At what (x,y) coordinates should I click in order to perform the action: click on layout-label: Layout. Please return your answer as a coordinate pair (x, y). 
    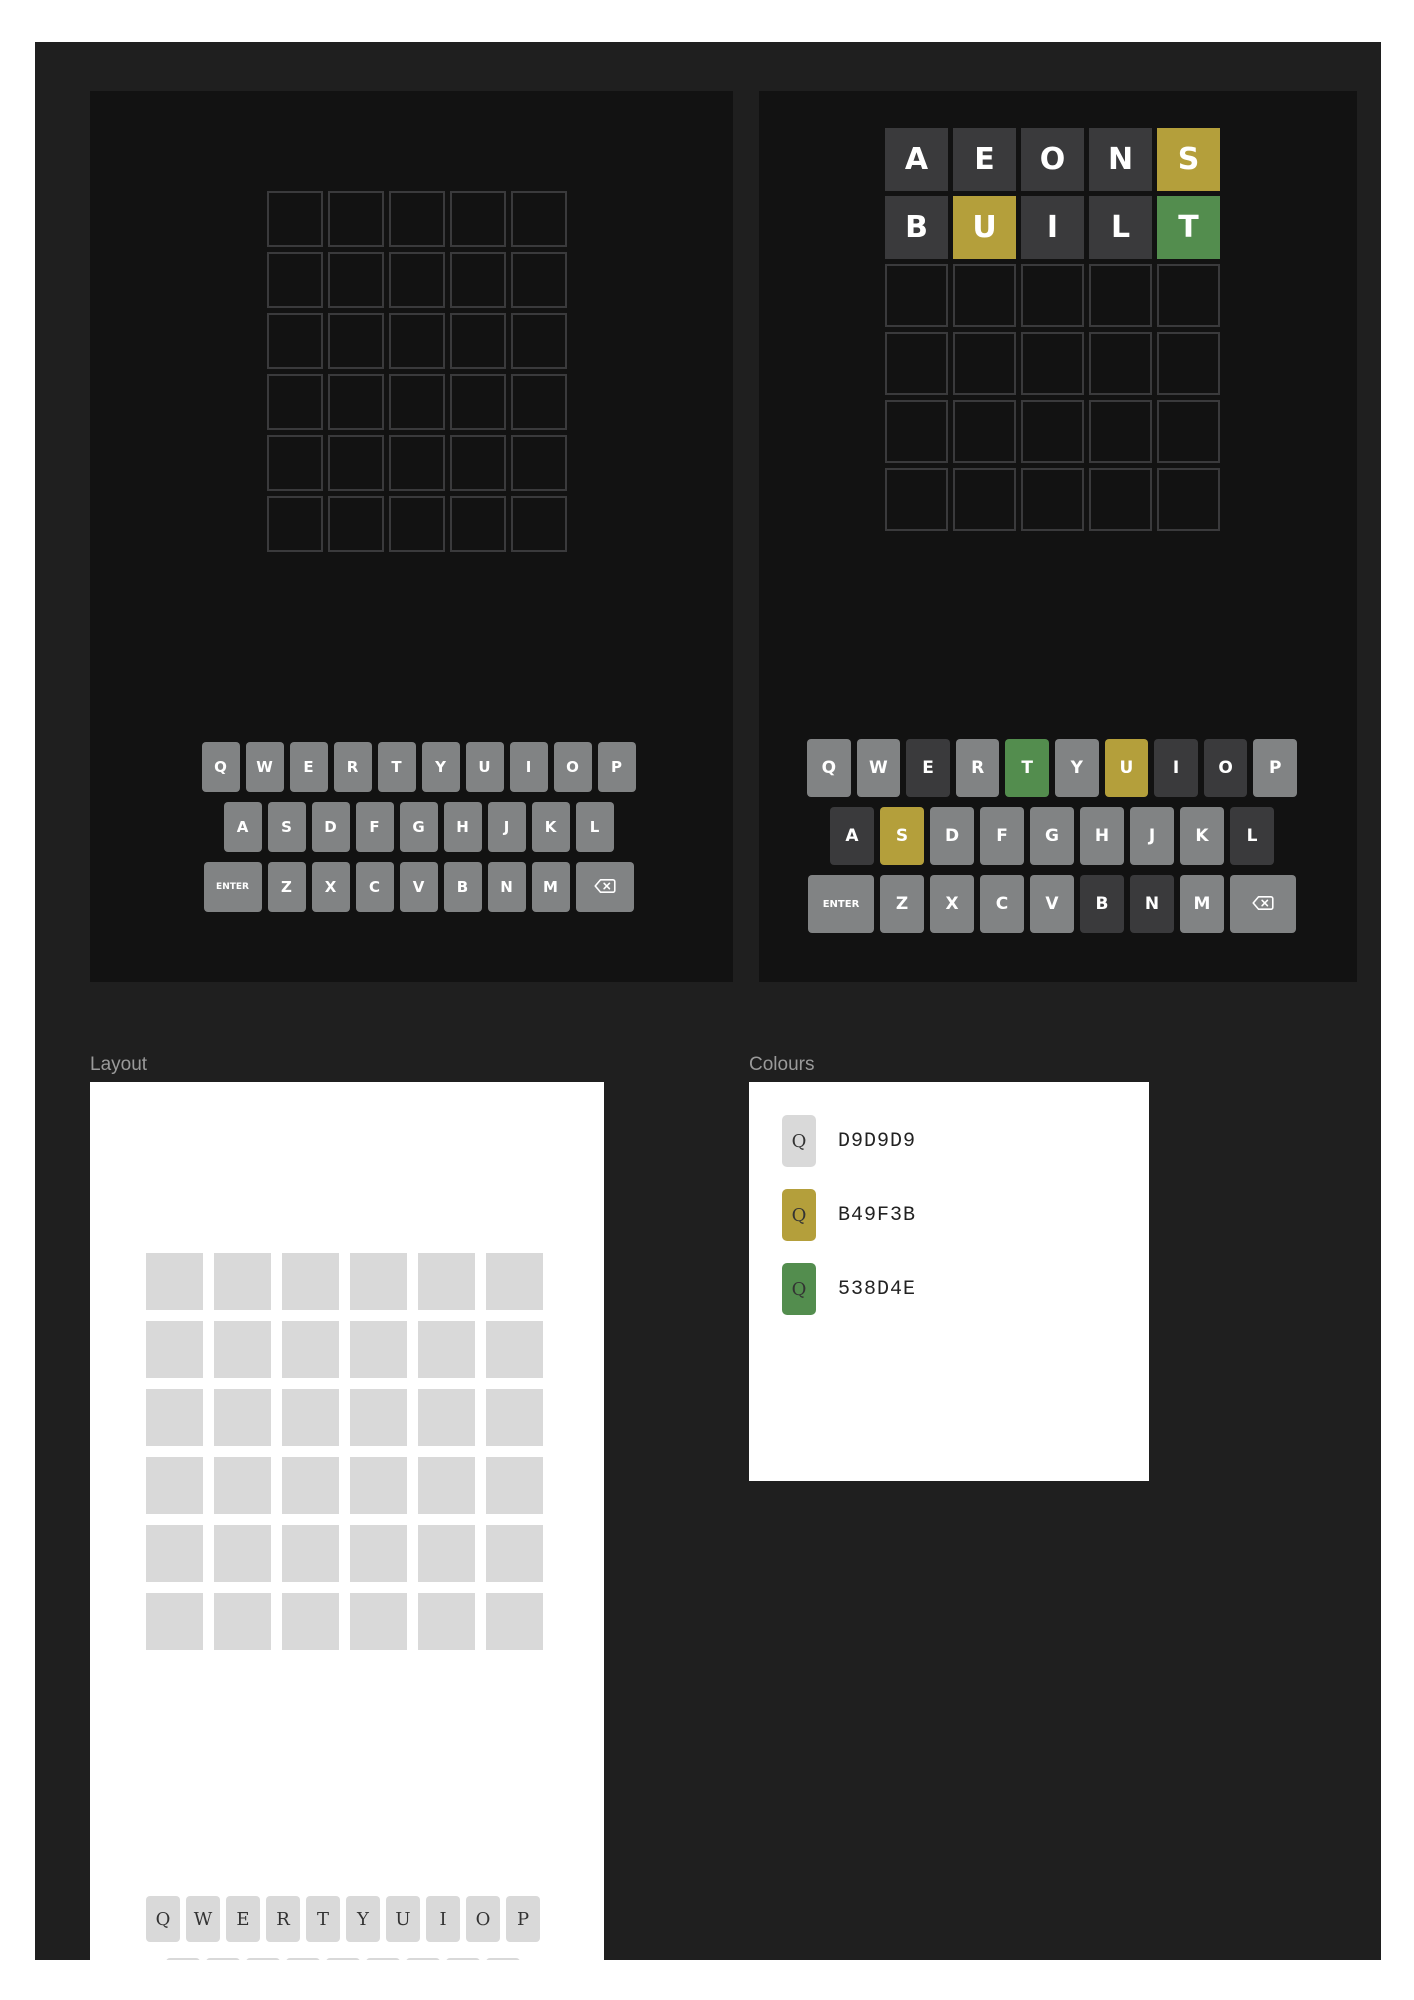
    Looking at the image, I should click on (119, 1064).